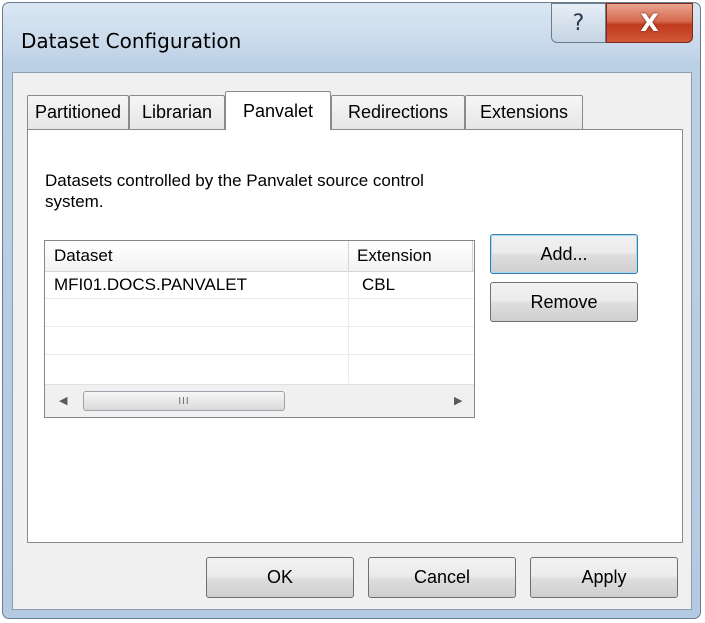 The image size is (705, 623). What do you see at coordinates (379, 284) in the screenshot?
I see `cell-extension: CBL` at bounding box center [379, 284].